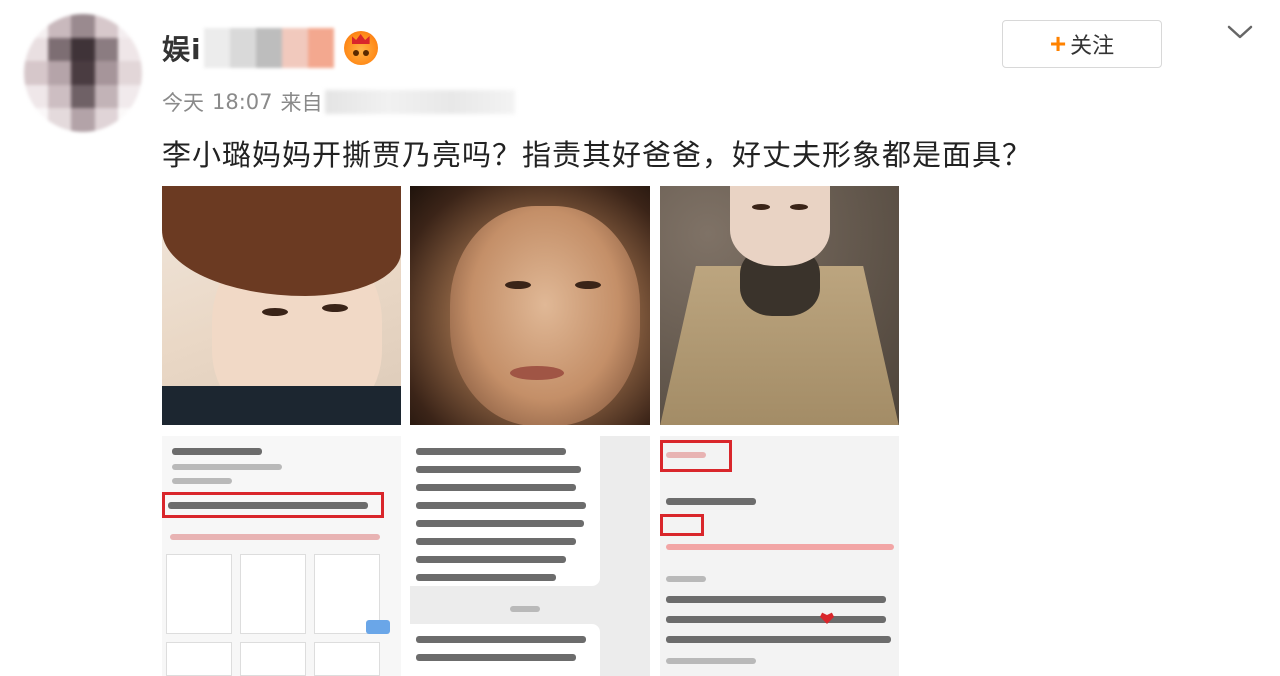 The width and height of the screenshot is (1280, 676). What do you see at coordinates (183, 103) in the screenshot?
I see `post-date: 今天` at bounding box center [183, 103].